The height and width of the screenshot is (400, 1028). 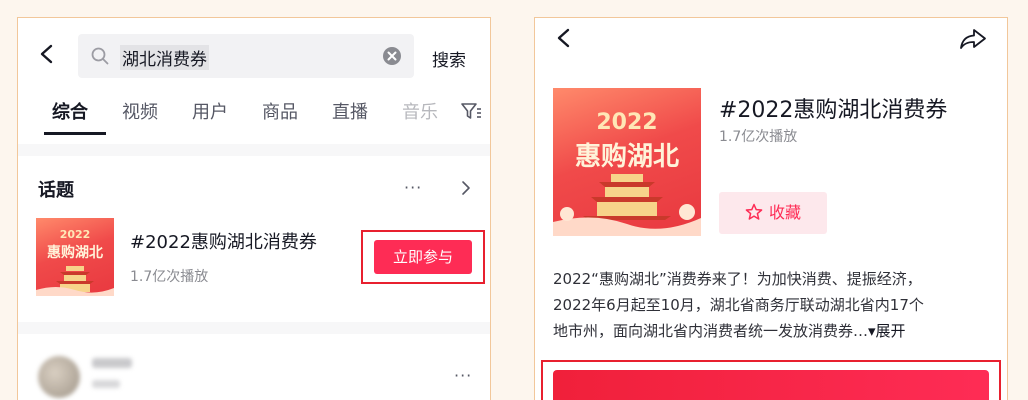 What do you see at coordinates (627, 162) in the screenshot?
I see `topic-cover-image: 2022 惠购湖北` at bounding box center [627, 162].